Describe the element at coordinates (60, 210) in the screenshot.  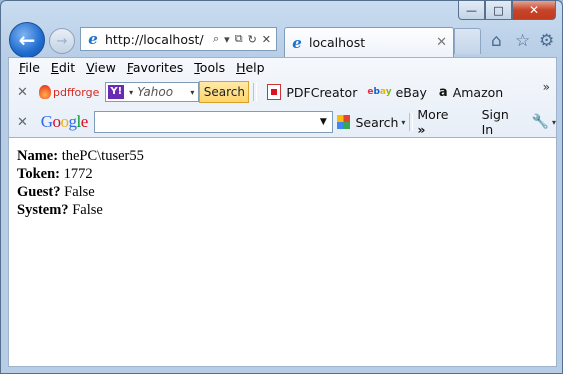
I see `content-line-system: System? False` at that location.